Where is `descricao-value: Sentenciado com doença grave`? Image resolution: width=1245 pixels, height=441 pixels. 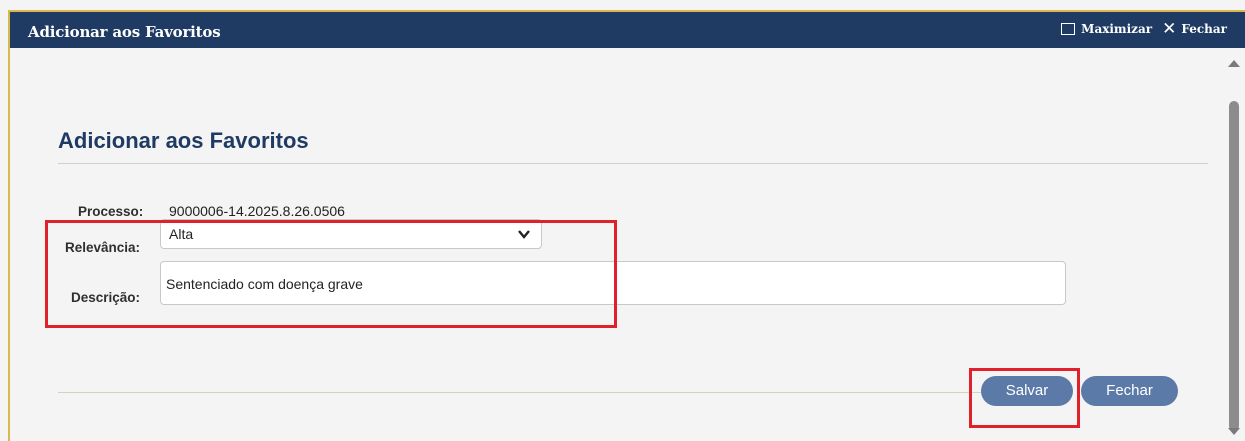
descricao-value: Sentenciado com doença grave is located at coordinates (264, 284).